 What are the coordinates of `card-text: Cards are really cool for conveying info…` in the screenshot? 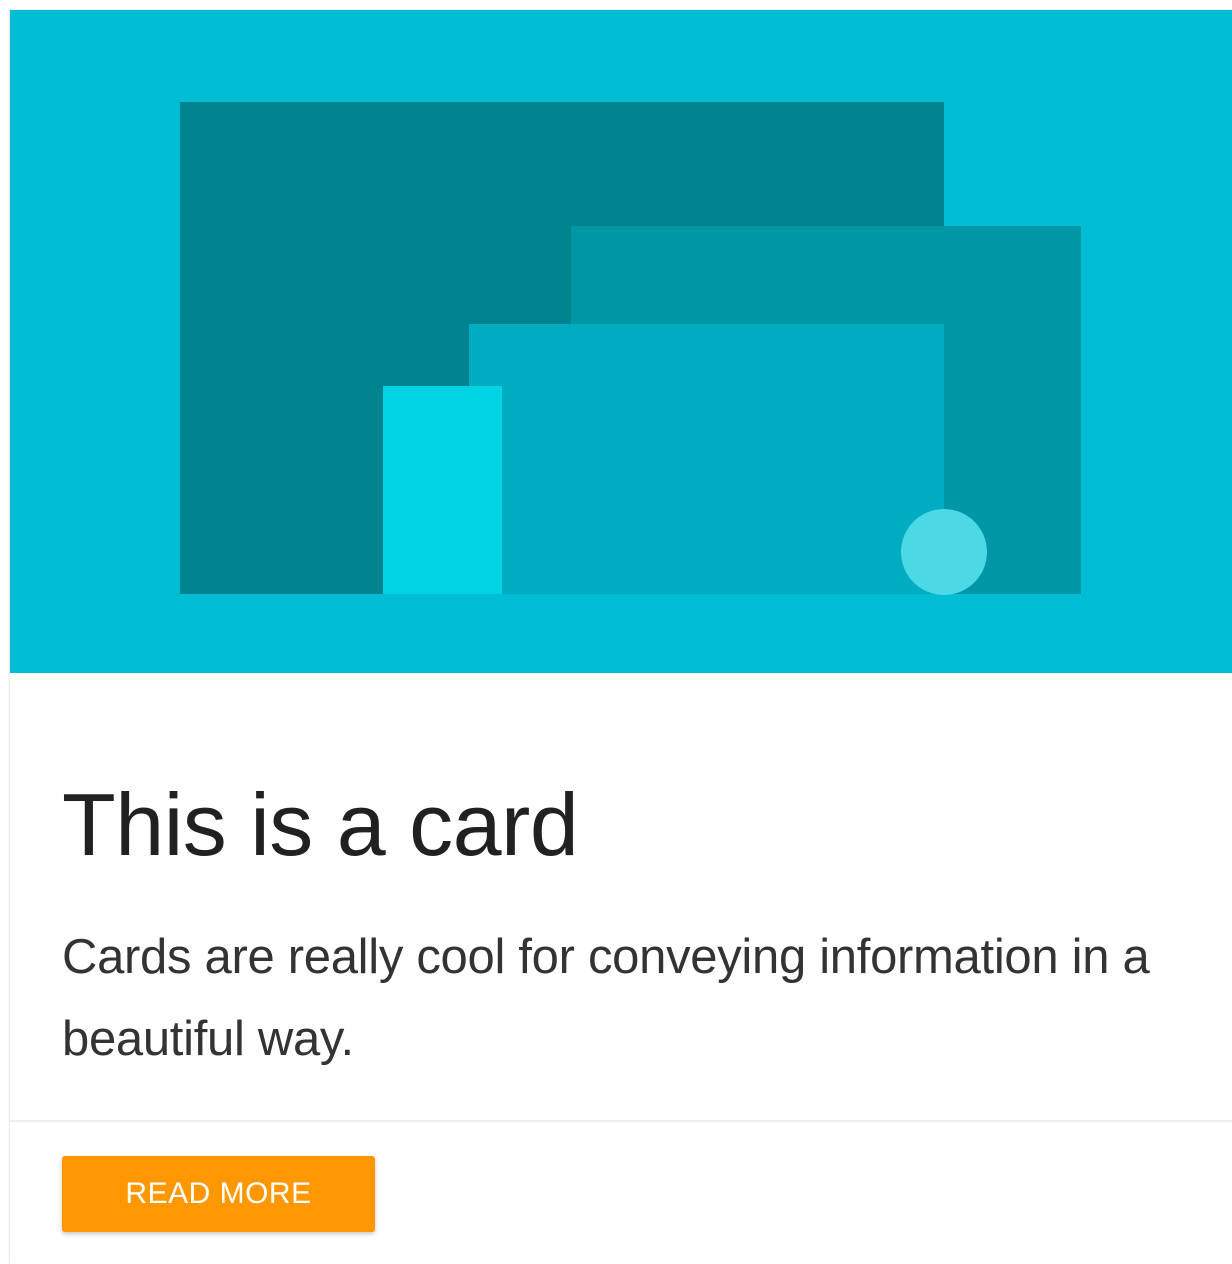 It's located at (606, 998).